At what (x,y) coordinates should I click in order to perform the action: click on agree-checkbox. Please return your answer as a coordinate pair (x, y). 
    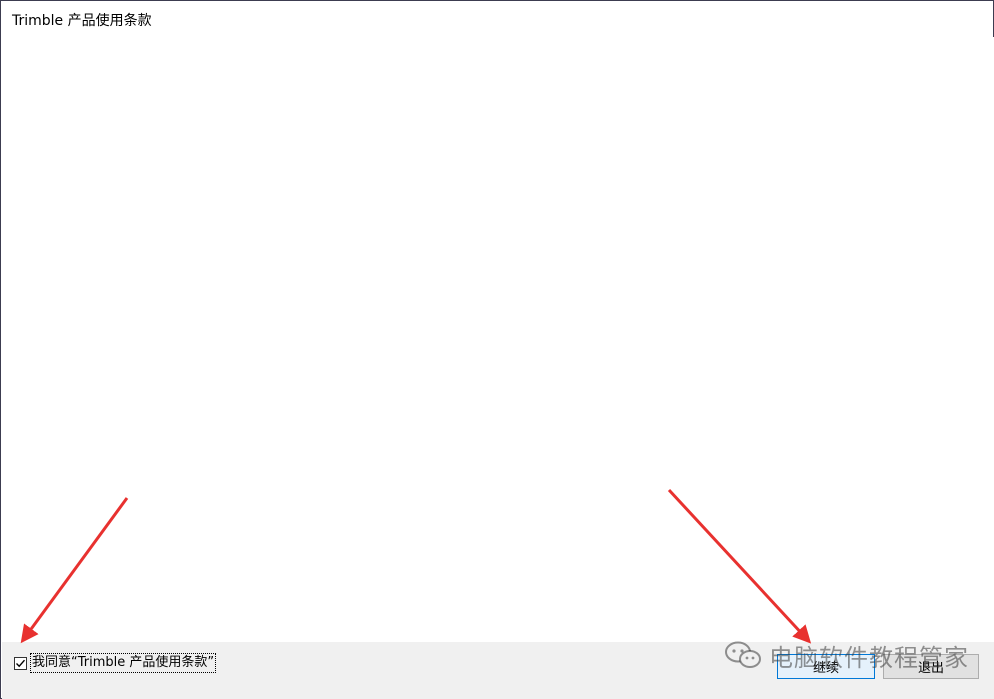
    Looking at the image, I should click on (20, 663).